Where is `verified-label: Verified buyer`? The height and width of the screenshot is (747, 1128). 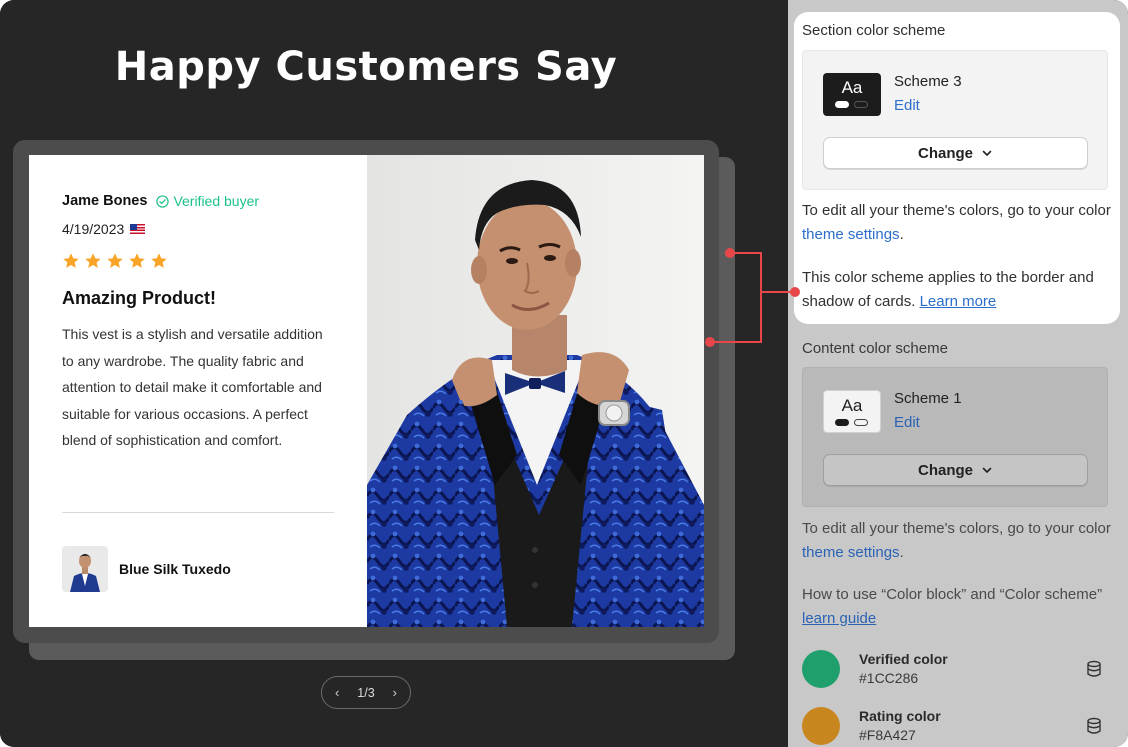 verified-label: Verified buyer is located at coordinates (216, 201).